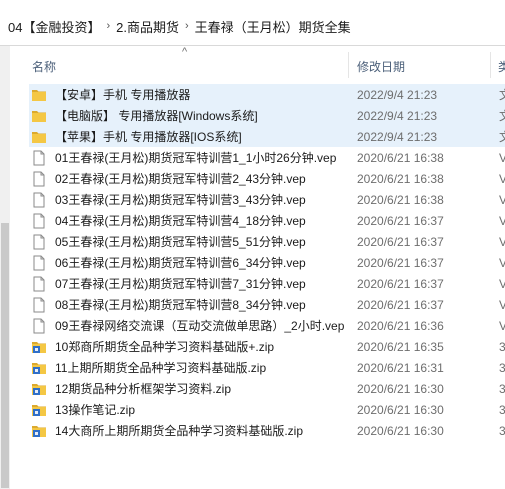  I want to click on file-row: 11上期所期货全品种学习资料基础版.zip 2020/6/21 16:31 3, so click(267, 367).